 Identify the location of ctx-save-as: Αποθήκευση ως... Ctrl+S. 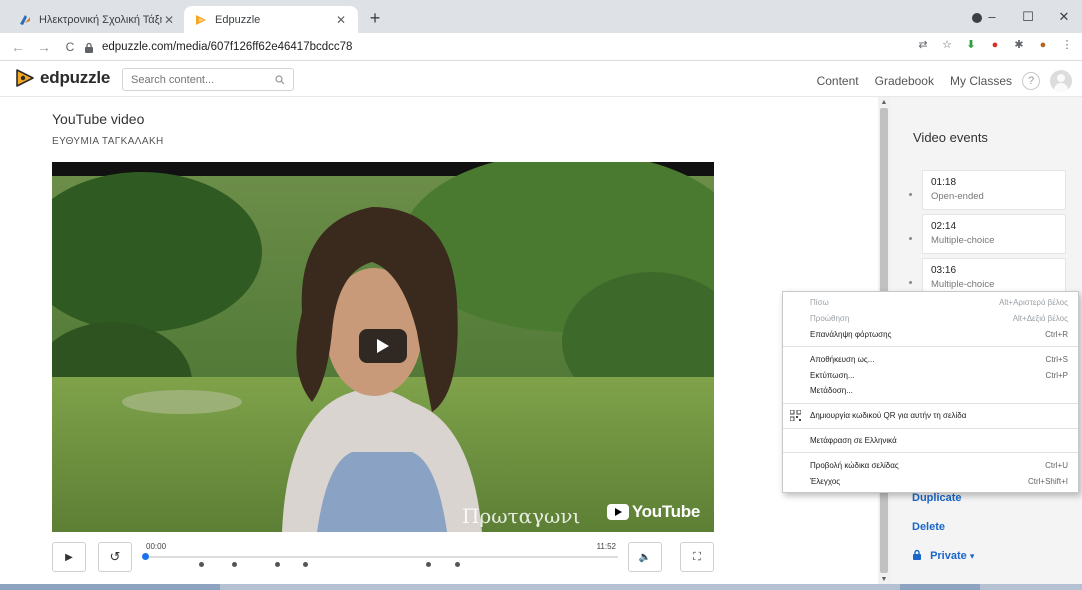
(930, 359).